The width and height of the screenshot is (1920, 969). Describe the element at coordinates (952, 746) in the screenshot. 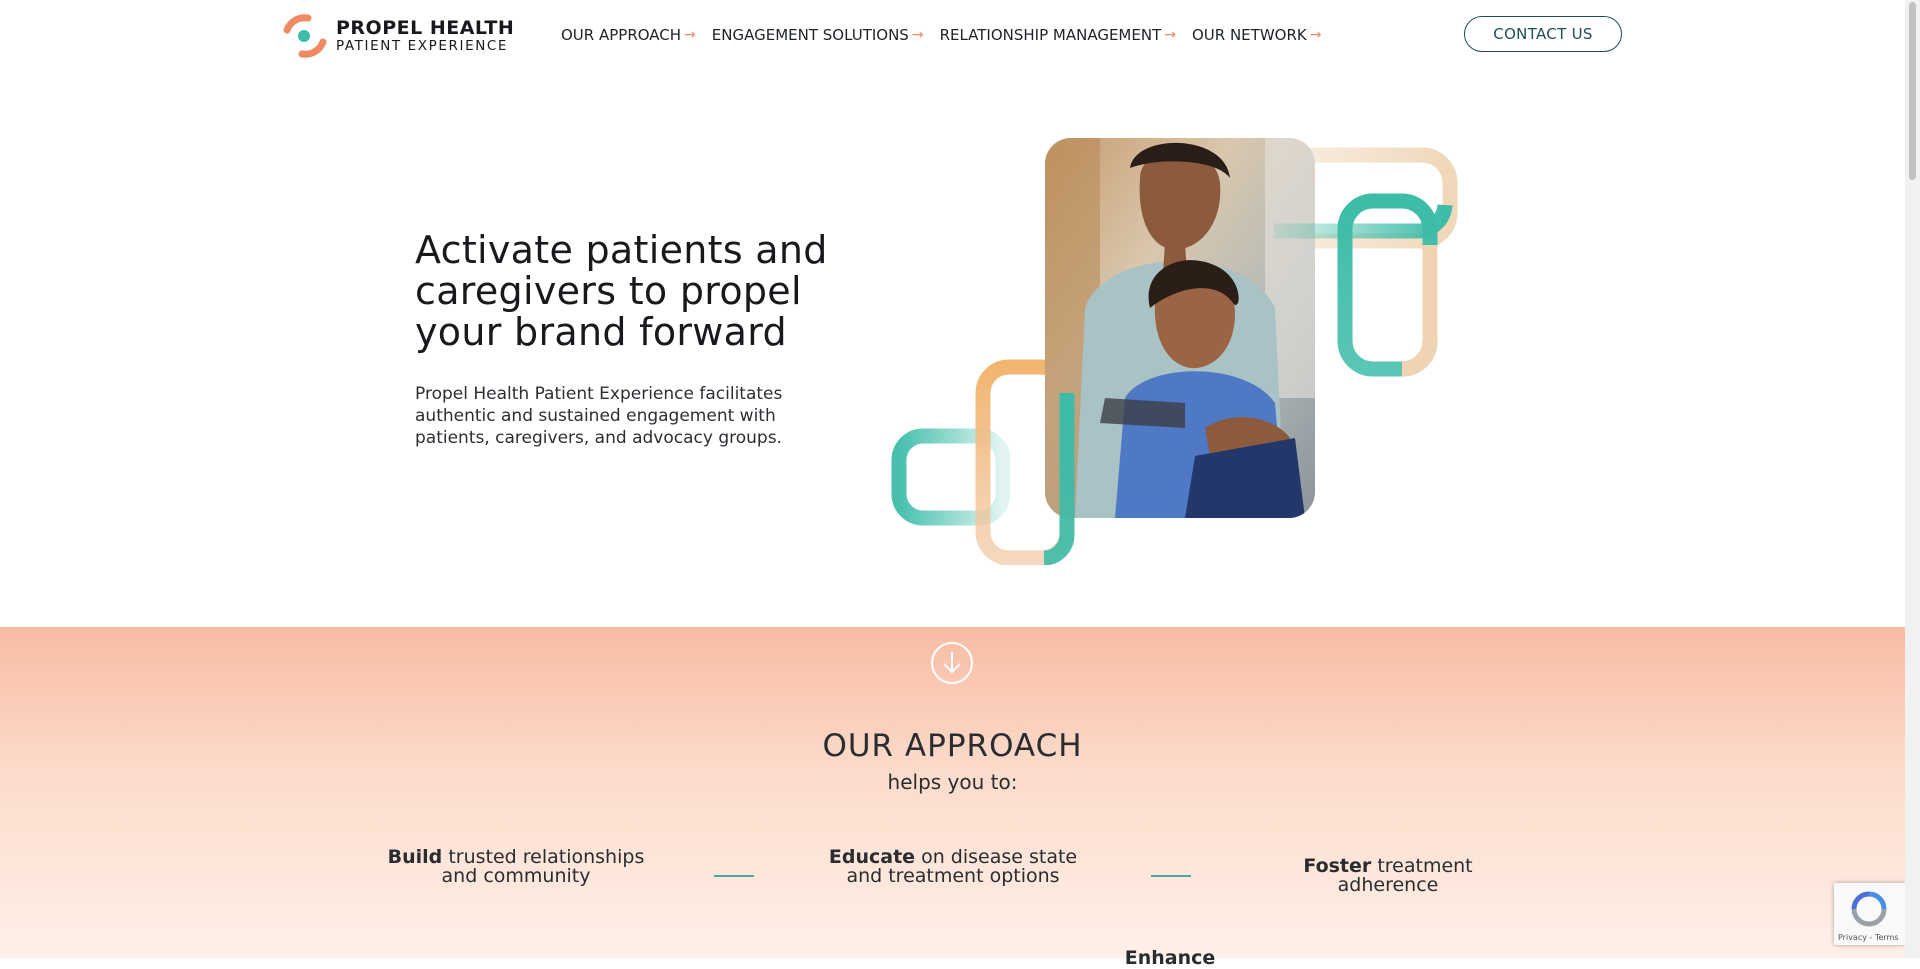

I see `section-title: OUR APPROACH` at that location.